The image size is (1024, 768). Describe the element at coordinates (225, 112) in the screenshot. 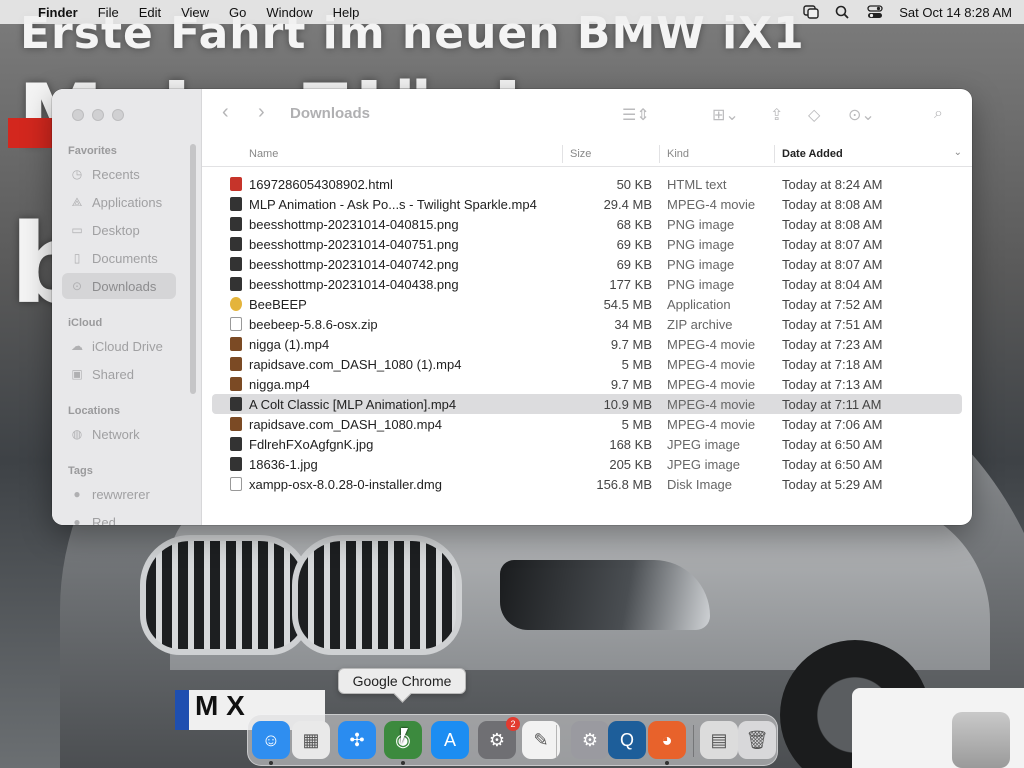

I see `back-arrow-icon: ‹` at that location.